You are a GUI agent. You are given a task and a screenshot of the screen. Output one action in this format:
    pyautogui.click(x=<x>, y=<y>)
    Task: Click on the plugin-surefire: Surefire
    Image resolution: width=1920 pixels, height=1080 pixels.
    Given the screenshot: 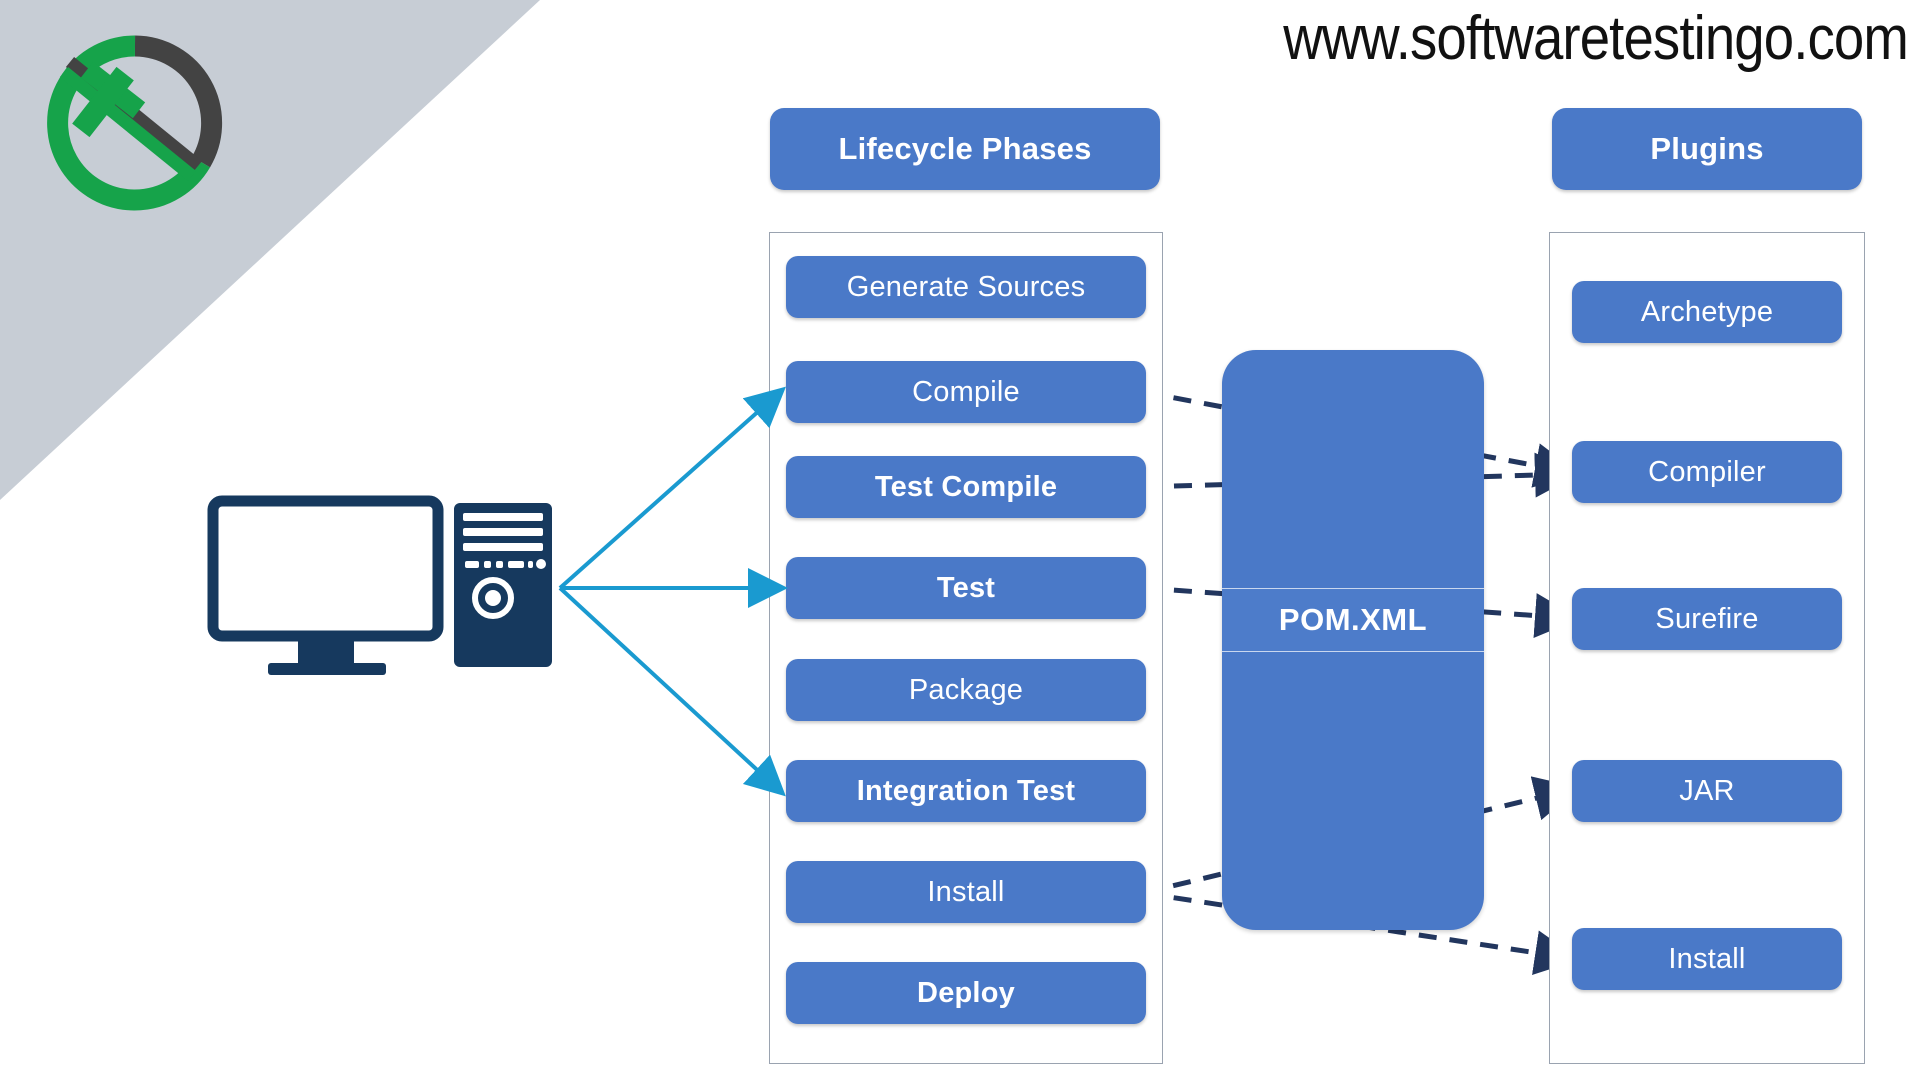 What is the action you would take?
    pyautogui.click(x=1707, y=619)
    